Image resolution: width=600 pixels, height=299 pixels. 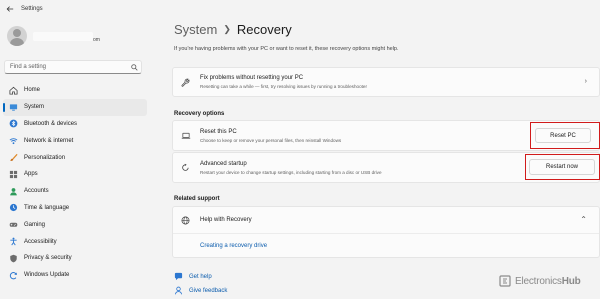 I want to click on watermark-brand-bold: Hub, so click(x=571, y=281).